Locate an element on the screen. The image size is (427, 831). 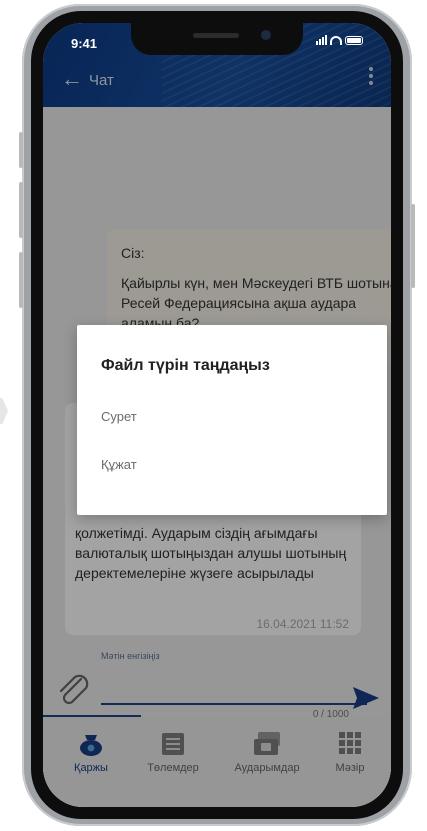
battery-icon is located at coordinates (354, 40).